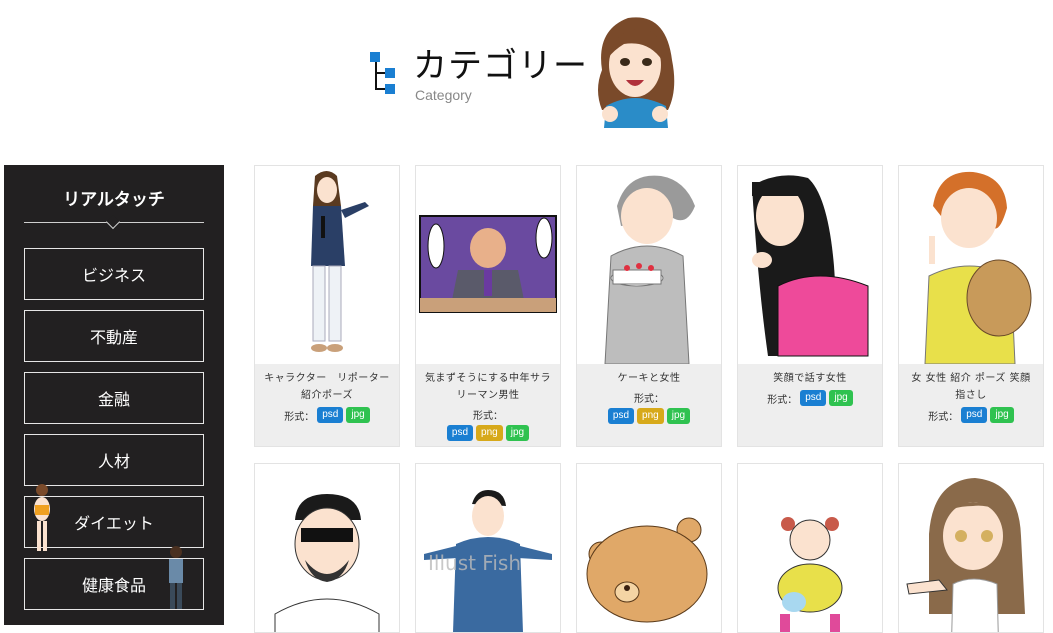 The image size is (1053, 633). I want to click on illustration-card: ケーキと女性 形式： psd png jpg, so click(649, 306).